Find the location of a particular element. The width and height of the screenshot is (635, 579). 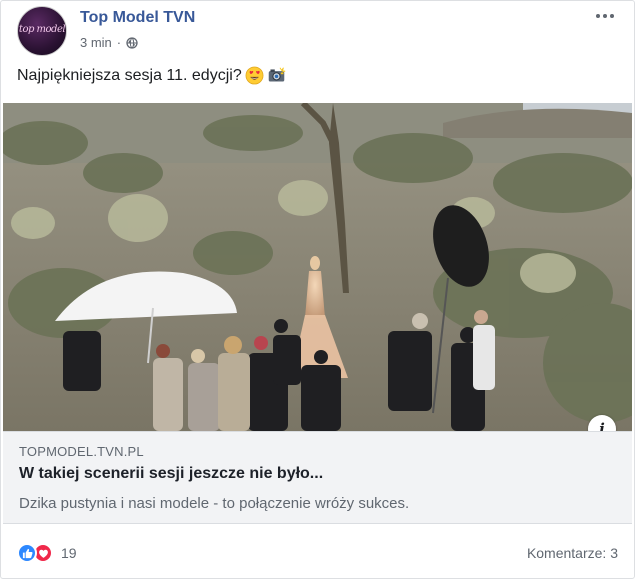

post-meta: 3 min · is located at coordinates (109, 42).